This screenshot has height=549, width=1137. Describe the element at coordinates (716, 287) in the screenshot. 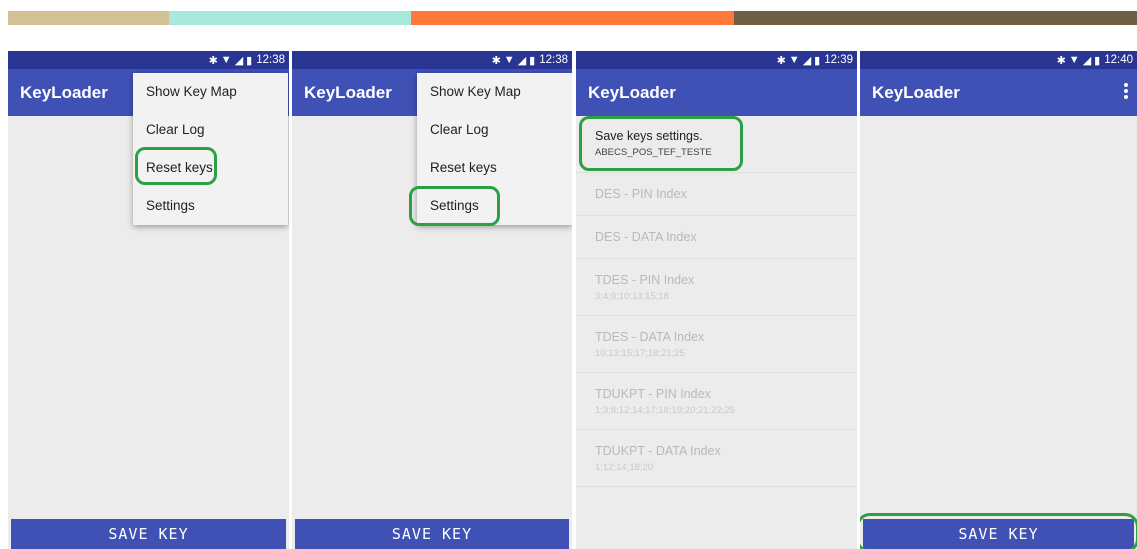

I see `setting-tdes-pin-index: TDES - PIN Index 3;4;9;10;13;15;18` at that location.